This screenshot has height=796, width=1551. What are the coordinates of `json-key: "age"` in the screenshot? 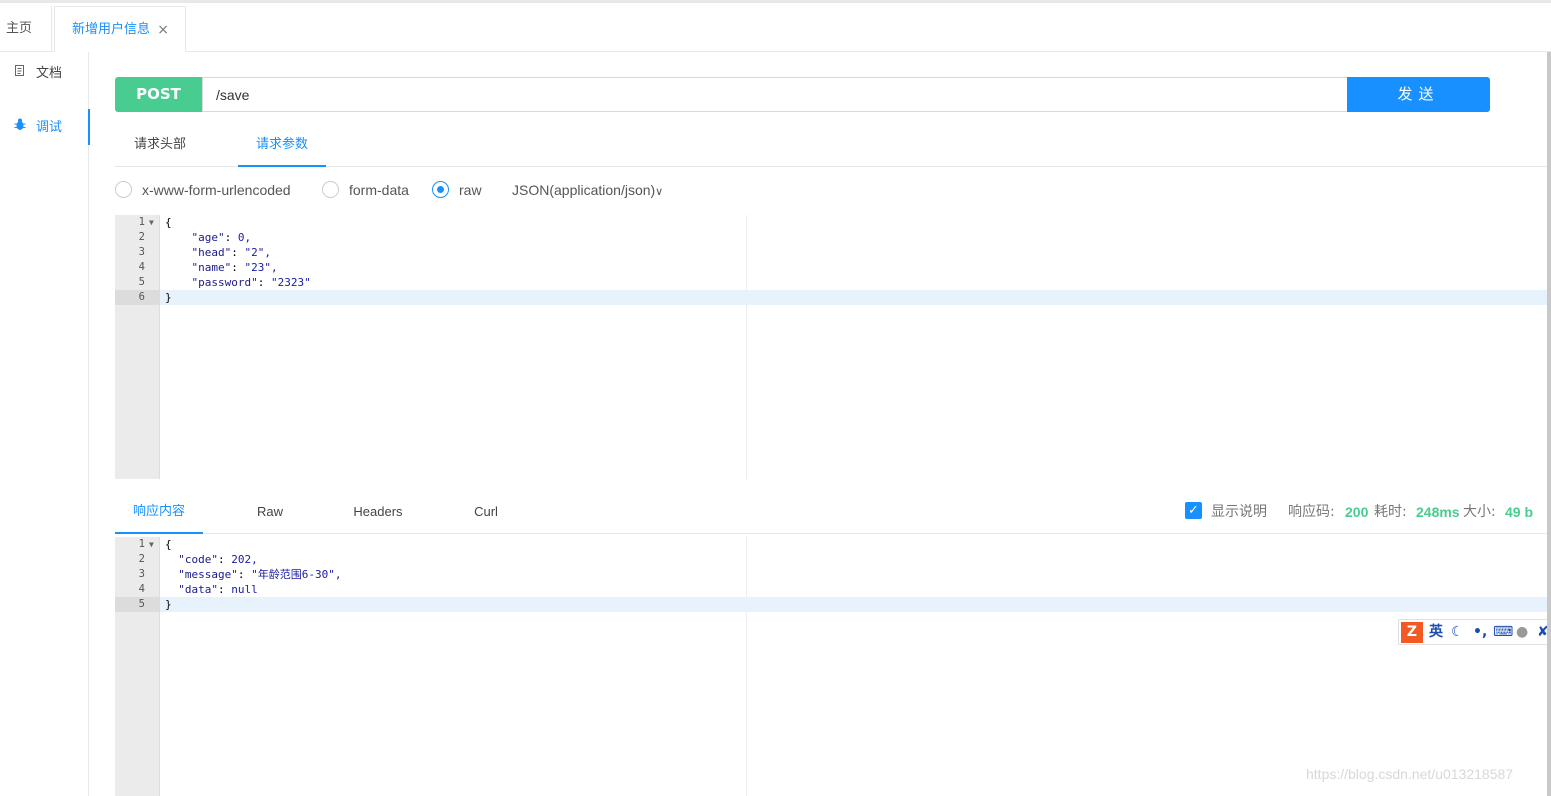 It's located at (208, 237).